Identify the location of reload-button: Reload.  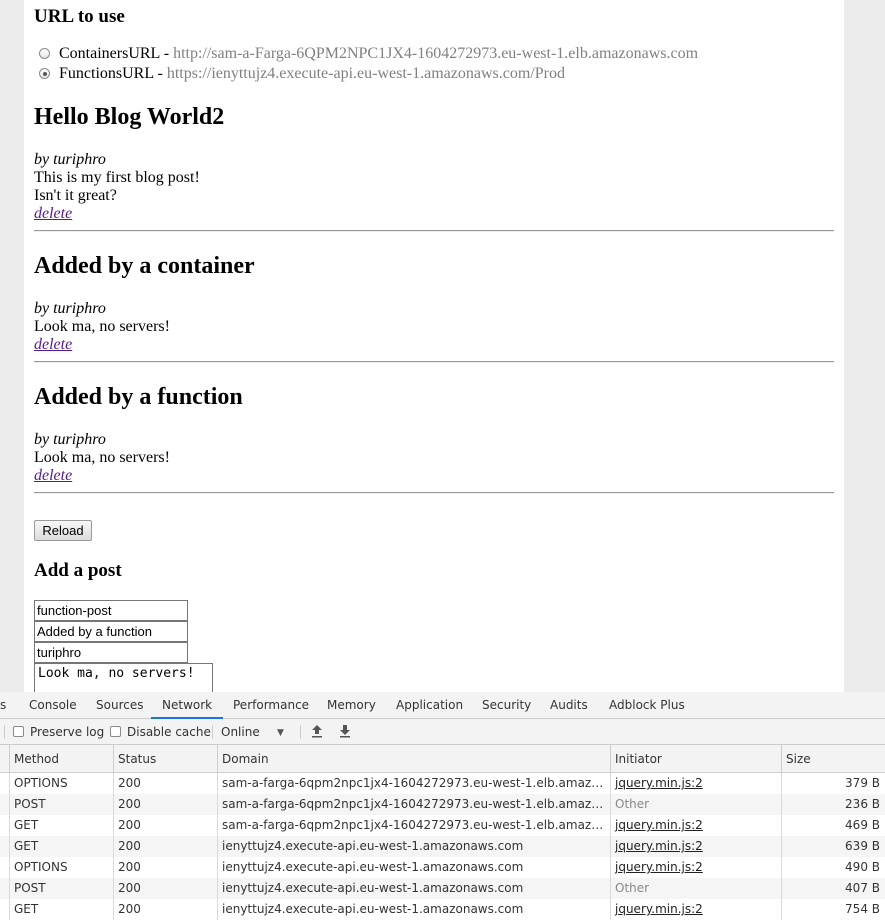
(63, 530).